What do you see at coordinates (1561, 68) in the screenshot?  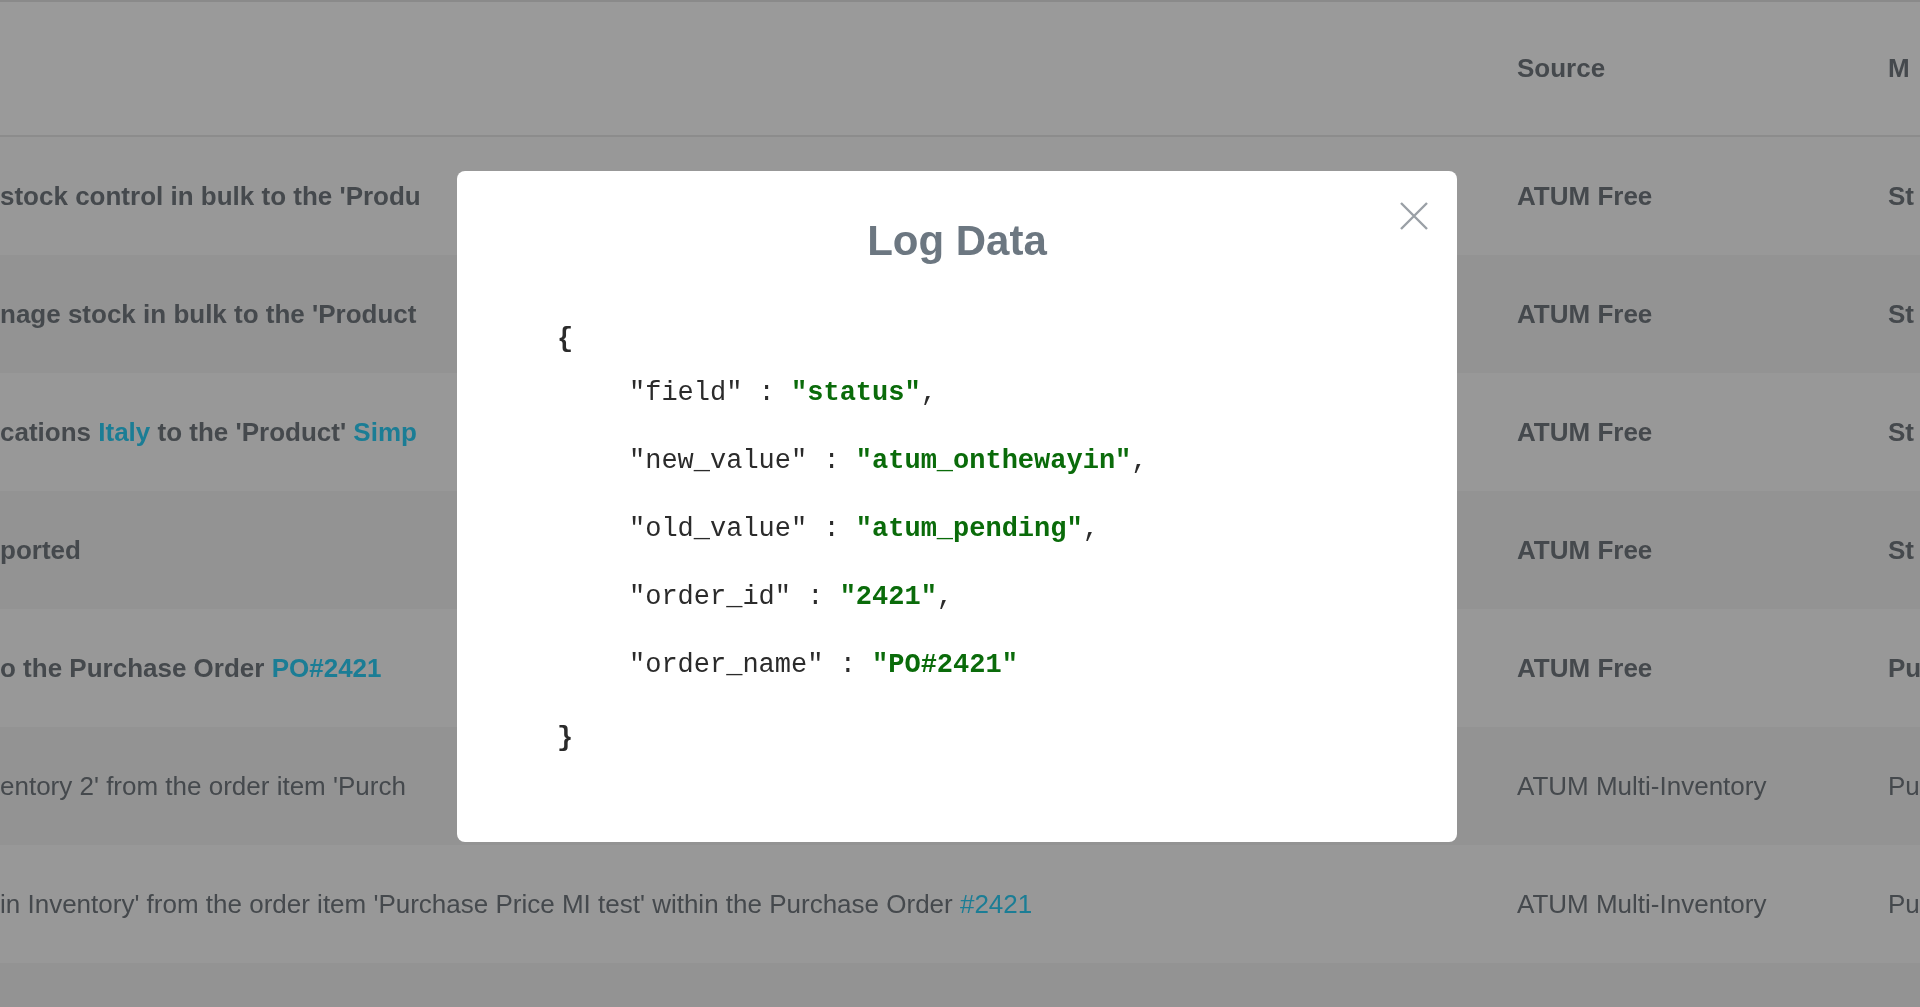 I see `column-header: Source` at bounding box center [1561, 68].